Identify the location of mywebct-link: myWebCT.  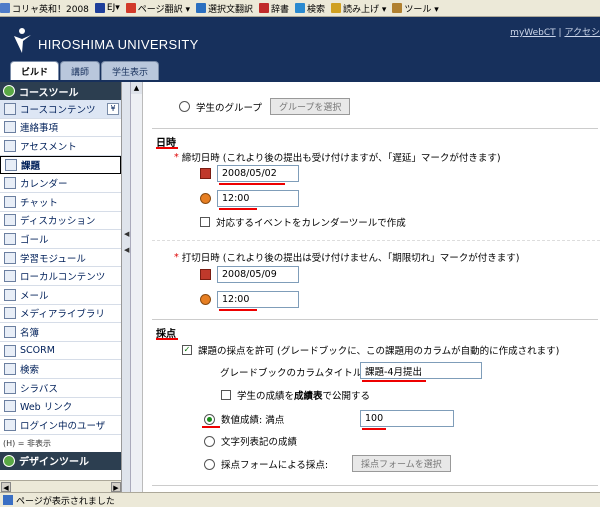
(533, 33).